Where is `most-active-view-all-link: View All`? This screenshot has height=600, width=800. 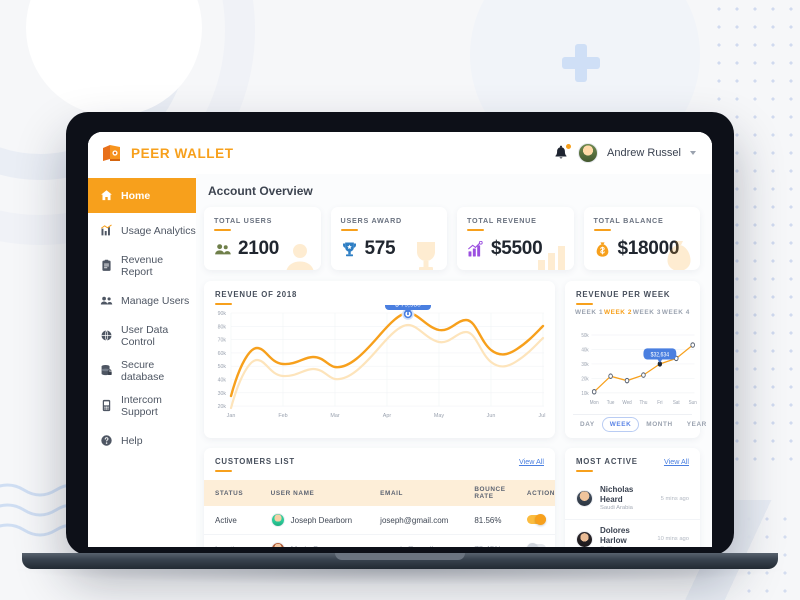
most-active-view-all-link: View All is located at coordinates (676, 461).